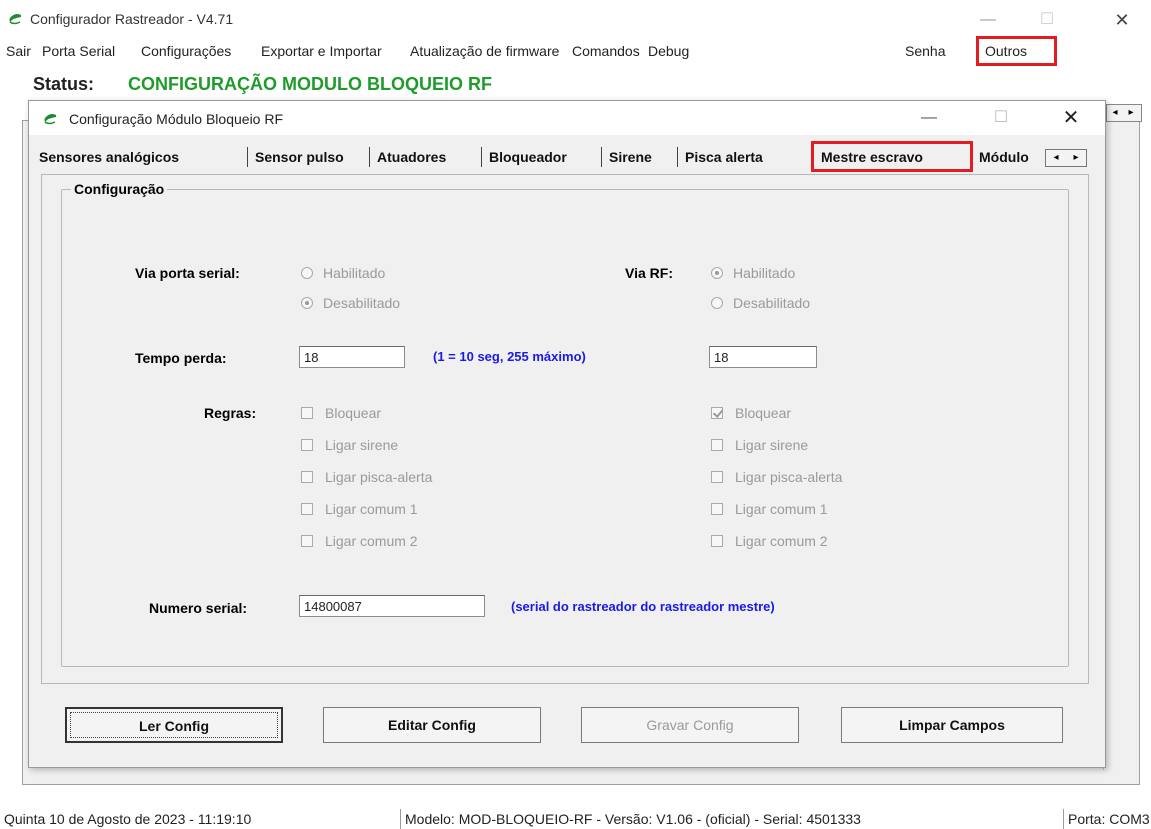 The height and width of the screenshot is (829, 1151). Describe the element at coordinates (78, 51) in the screenshot. I see `menu-item-porta-serial: Porta Serial` at that location.